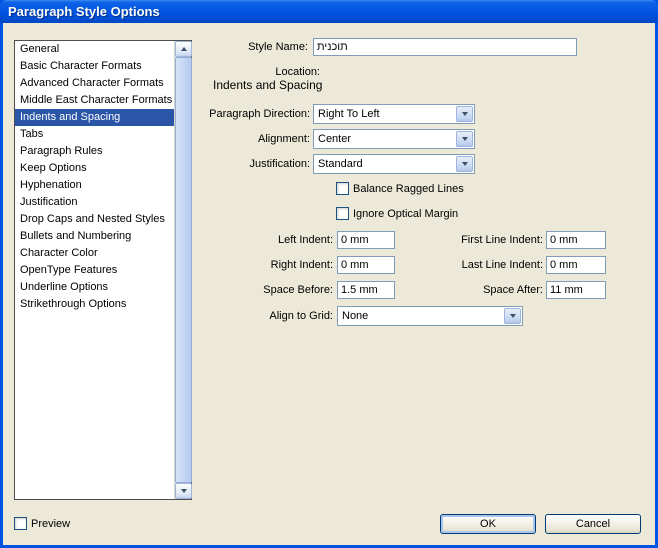 This screenshot has height=548, width=658. I want to click on sidebar-item-basic-character-formats: Basic Character Formats, so click(94, 66).